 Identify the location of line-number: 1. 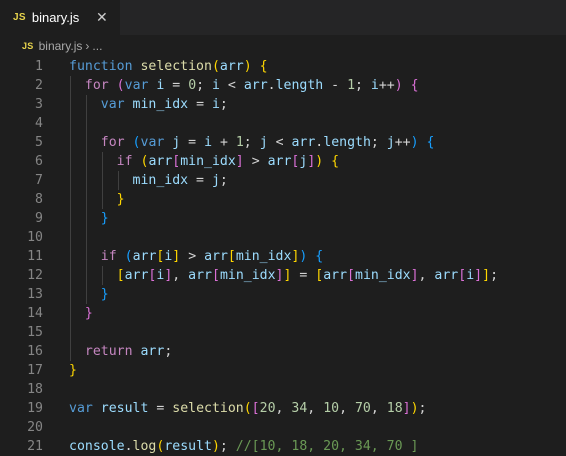
(39, 66).